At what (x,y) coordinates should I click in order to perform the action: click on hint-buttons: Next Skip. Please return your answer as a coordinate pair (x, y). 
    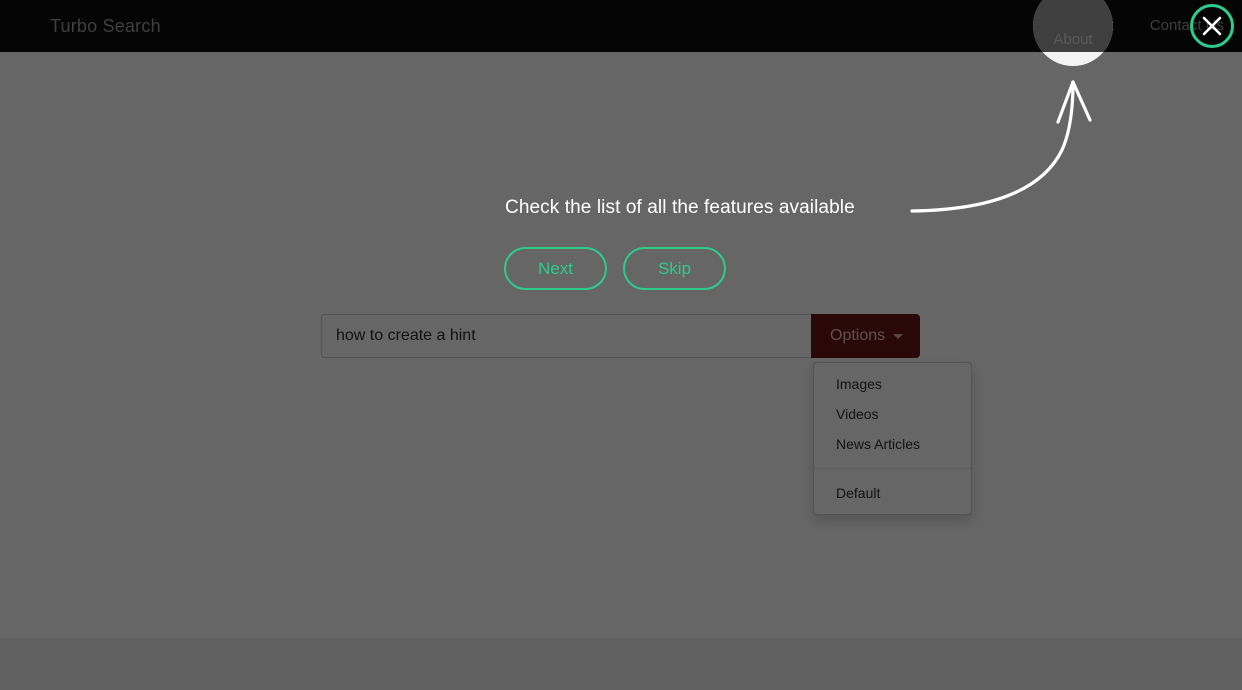
    Looking at the image, I should click on (615, 268).